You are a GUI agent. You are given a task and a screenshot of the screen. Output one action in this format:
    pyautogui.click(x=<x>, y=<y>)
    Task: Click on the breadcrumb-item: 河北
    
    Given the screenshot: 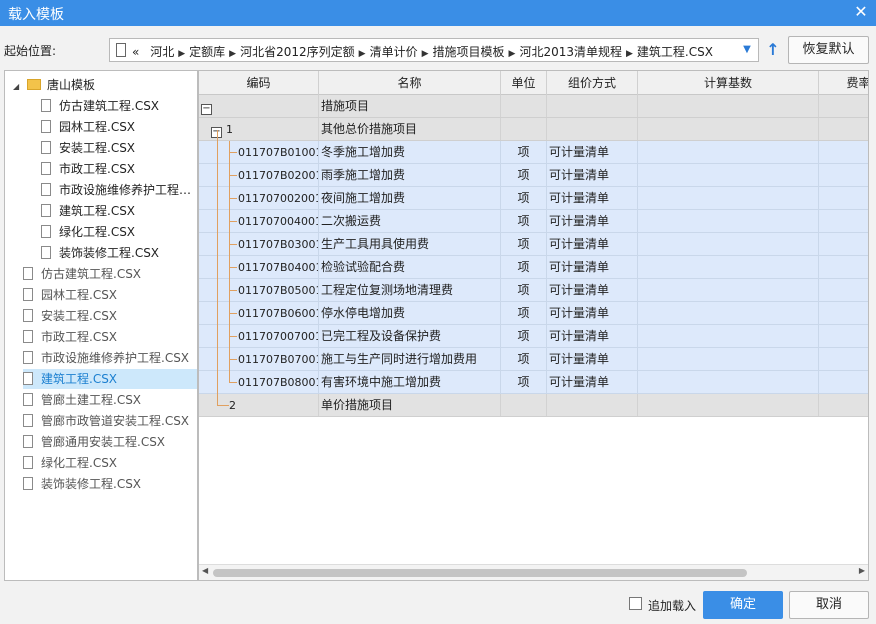 What is the action you would take?
    pyautogui.click(x=162, y=52)
    